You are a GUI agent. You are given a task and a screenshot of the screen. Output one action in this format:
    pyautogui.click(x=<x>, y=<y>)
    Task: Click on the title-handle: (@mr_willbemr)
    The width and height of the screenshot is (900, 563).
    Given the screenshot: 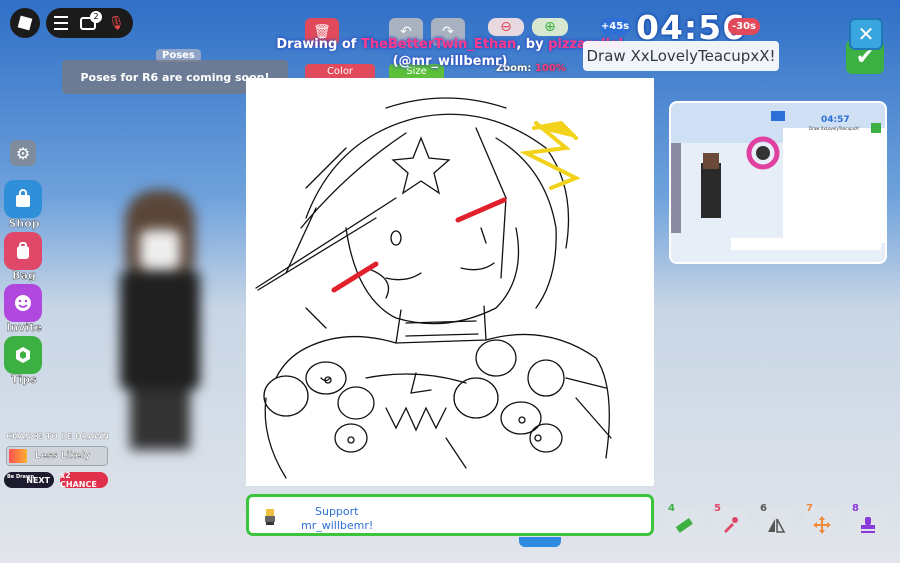 What is the action you would take?
    pyautogui.click(x=450, y=61)
    